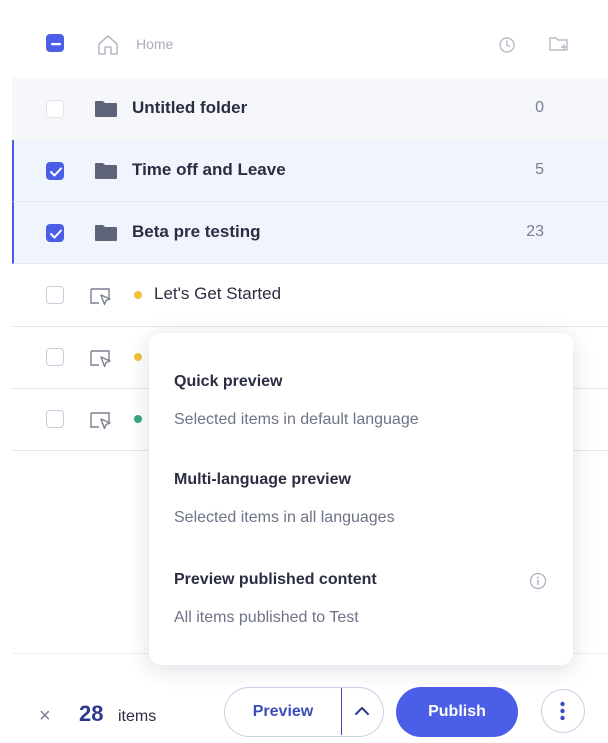 The image size is (608, 743). Describe the element at coordinates (310, 233) in the screenshot. I see `folder-row-beta: Beta pre testing 23` at that location.